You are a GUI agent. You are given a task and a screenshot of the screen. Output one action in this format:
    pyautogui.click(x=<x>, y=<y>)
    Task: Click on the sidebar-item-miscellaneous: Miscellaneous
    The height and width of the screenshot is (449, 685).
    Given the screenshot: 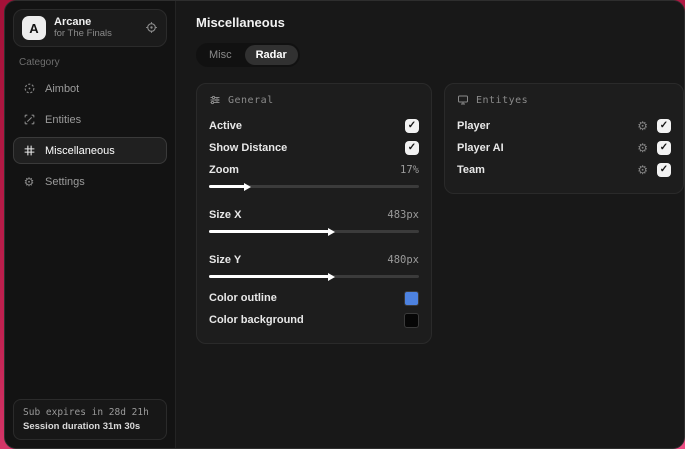 What is the action you would take?
    pyautogui.click(x=90, y=150)
    